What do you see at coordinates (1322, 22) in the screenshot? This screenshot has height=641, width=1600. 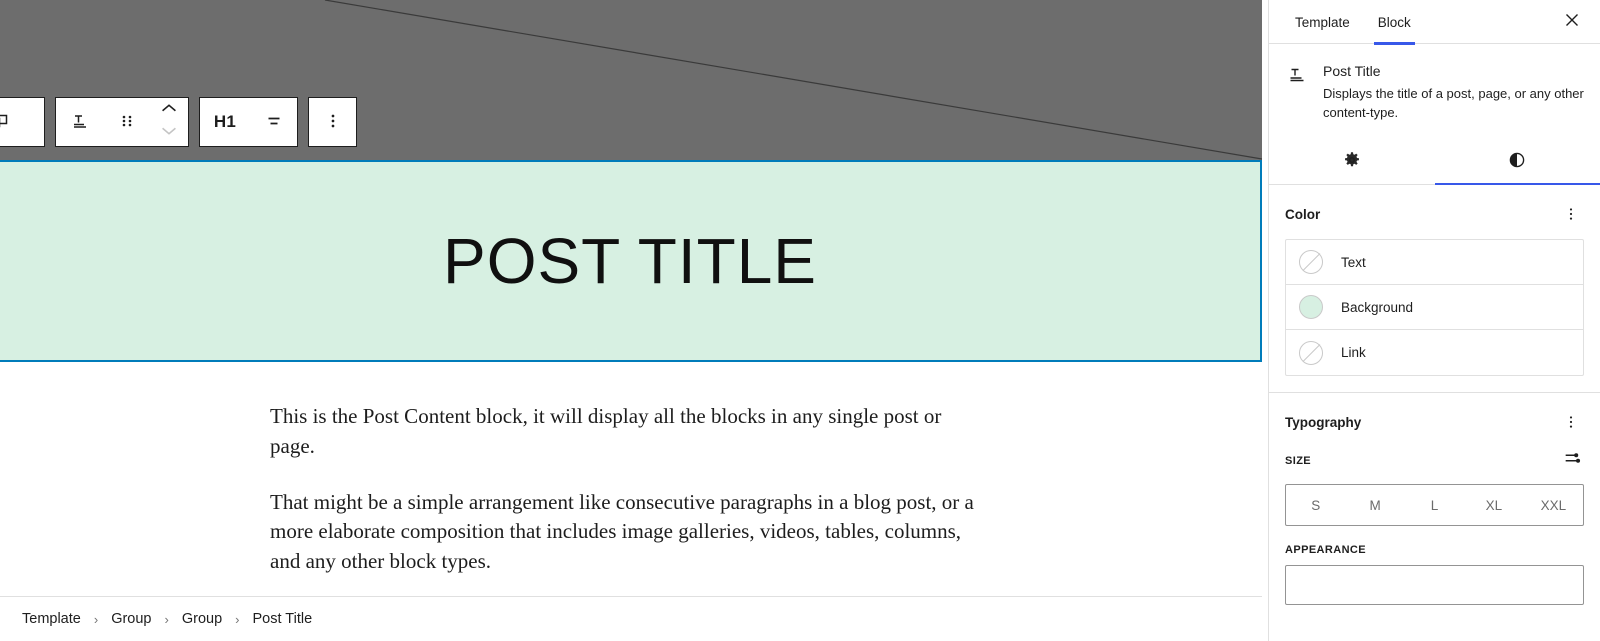 I see `tab-template: Template` at bounding box center [1322, 22].